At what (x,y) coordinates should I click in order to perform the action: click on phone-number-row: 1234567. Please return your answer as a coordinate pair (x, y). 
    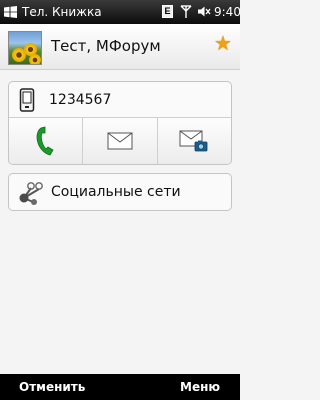
    Looking at the image, I should click on (120, 100).